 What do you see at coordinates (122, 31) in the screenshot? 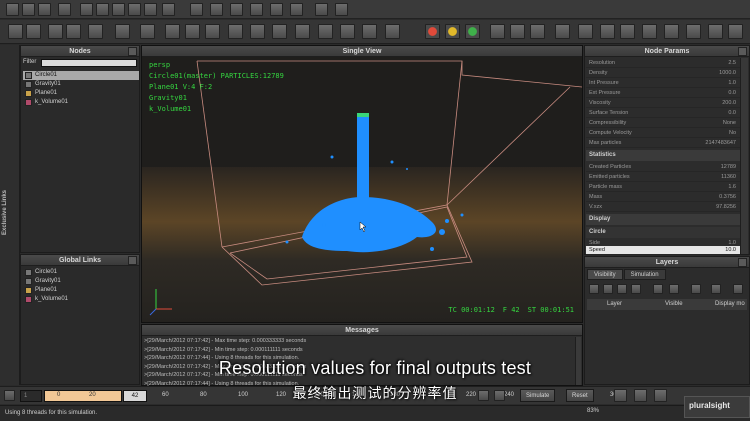
I see `cube-icon` at bounding box center [122, 31].